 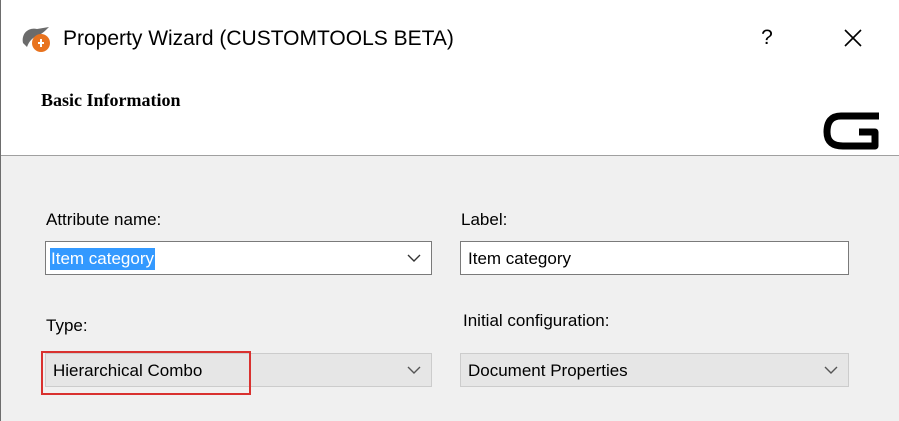 I want to click on initial-configuration-combo: Document Properties, so click(x=654, y=370).